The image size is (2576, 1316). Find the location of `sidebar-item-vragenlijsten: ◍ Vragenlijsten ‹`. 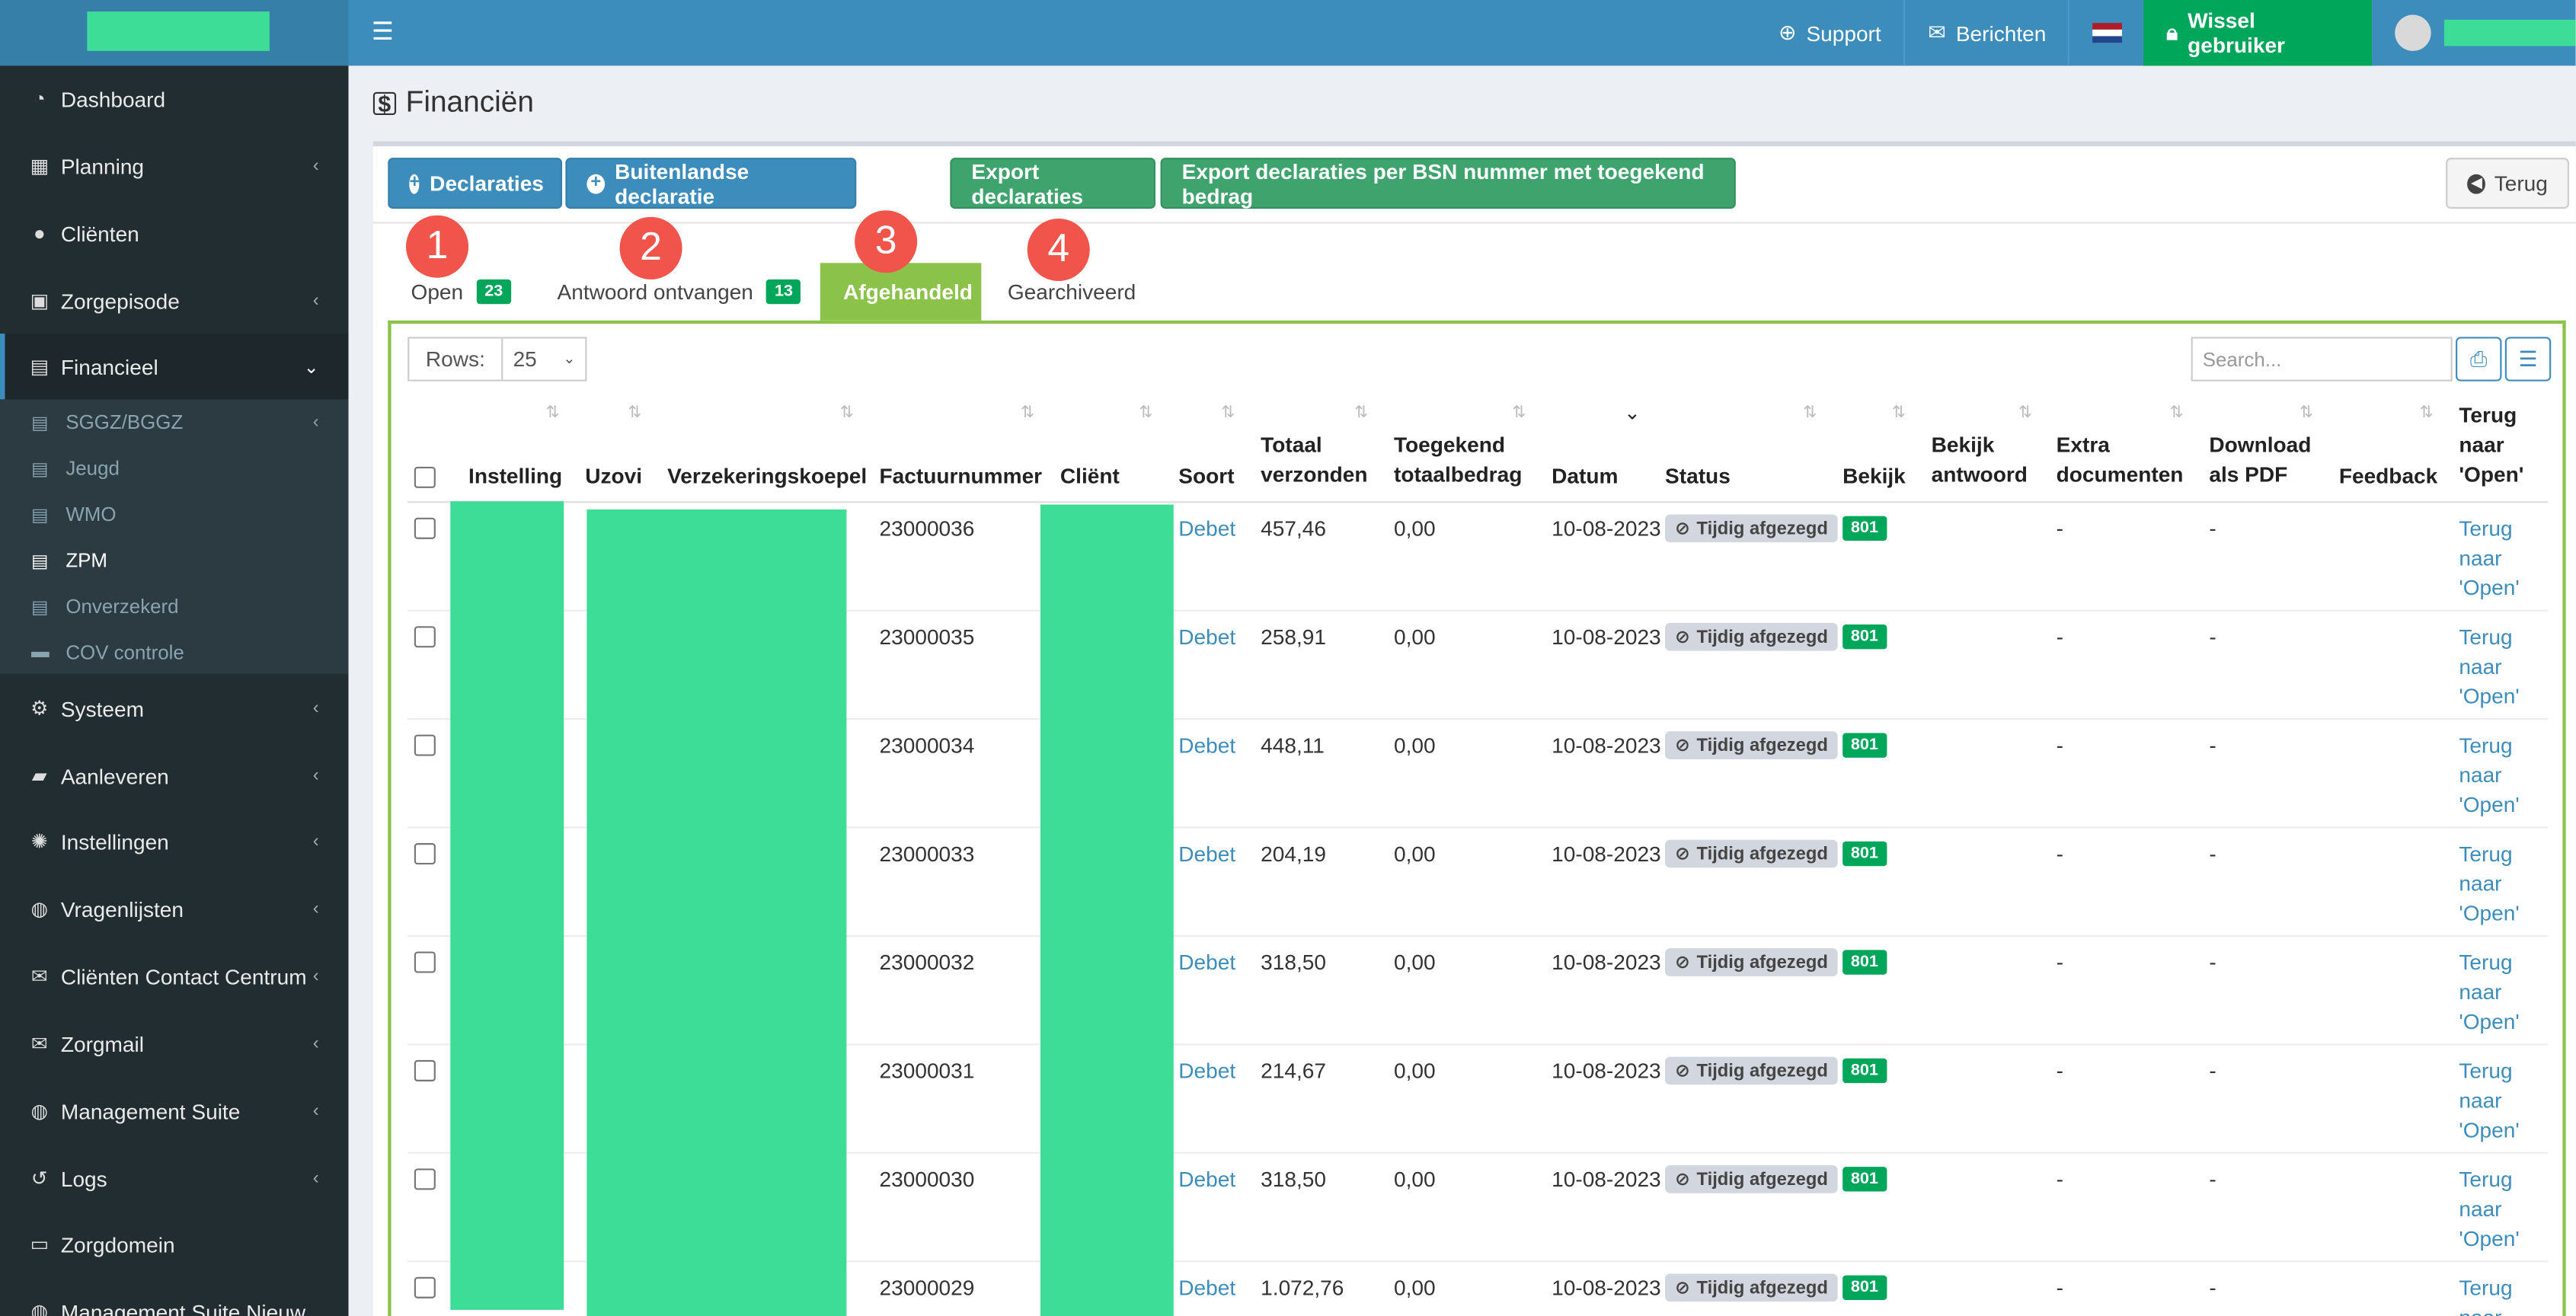

sidebar-item-vragenlijsten: ◍ Vragenlijsten ‹ is located at coordinates (174, 908).